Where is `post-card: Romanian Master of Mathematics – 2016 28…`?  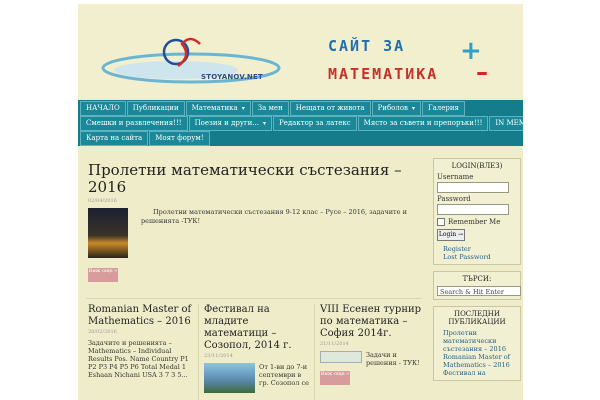 post-card: Romanian Master of Mathematics – 2016 28… is located at coordinates (142, 341).